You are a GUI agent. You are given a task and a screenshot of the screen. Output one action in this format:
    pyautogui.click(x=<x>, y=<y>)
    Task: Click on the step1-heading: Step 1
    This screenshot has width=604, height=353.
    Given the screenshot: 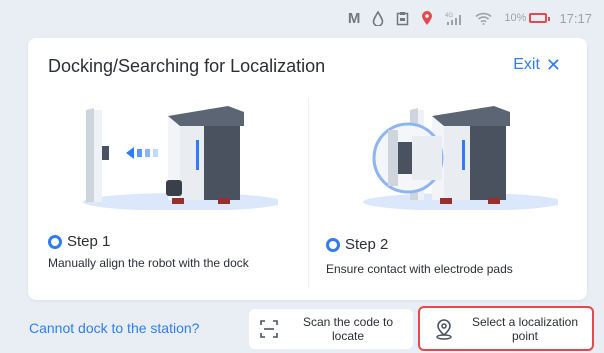 What is the action you would take?
    pyautogui.click(x=79, y=241)
    